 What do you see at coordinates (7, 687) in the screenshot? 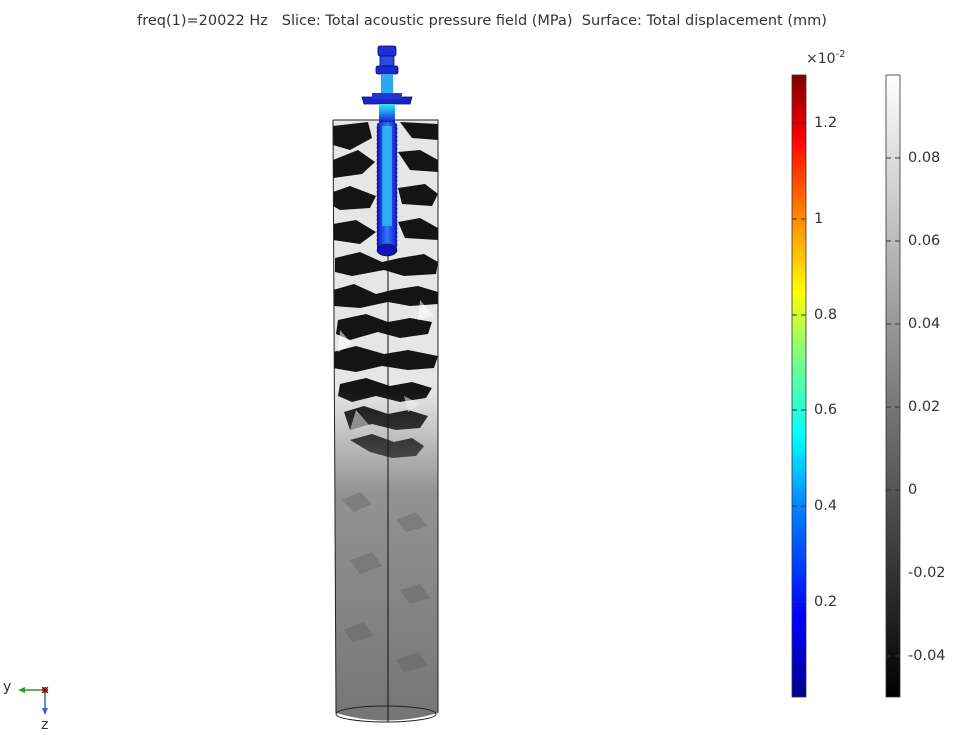
I see `axis-y-label: y` at bounding box center [7, 687].